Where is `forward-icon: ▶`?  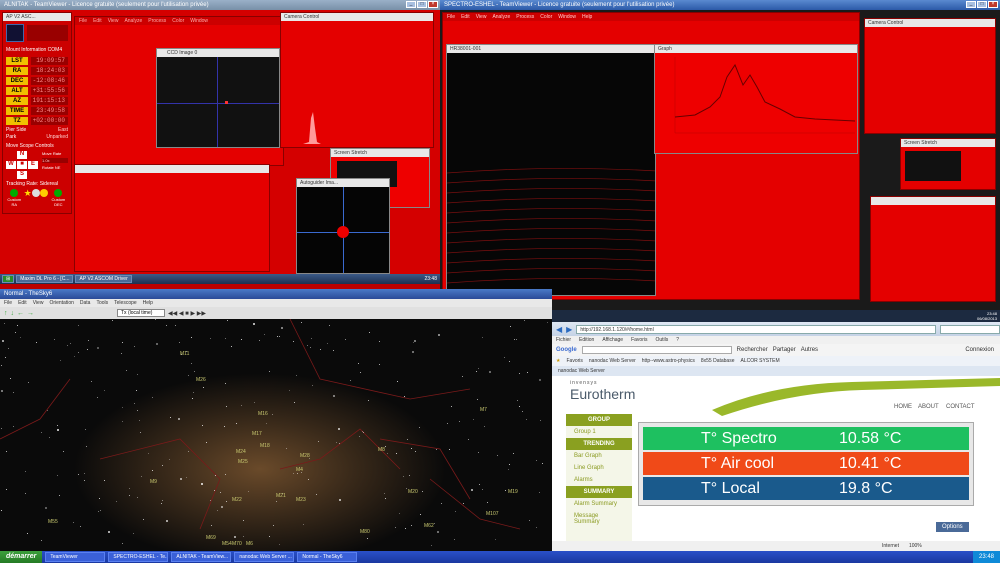
forward-icon: ▶ is located at coordinates (569, 329).